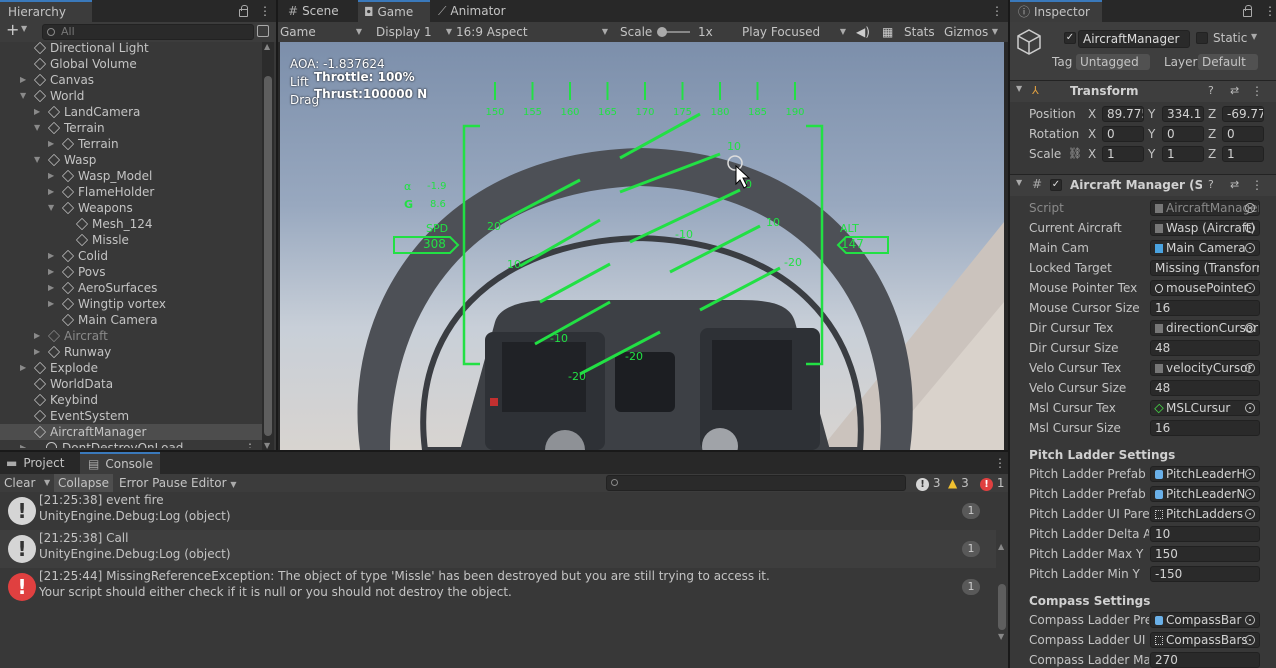 The image size is (1276, 668). I want to click on property-field: 48, so click(1205, 388).